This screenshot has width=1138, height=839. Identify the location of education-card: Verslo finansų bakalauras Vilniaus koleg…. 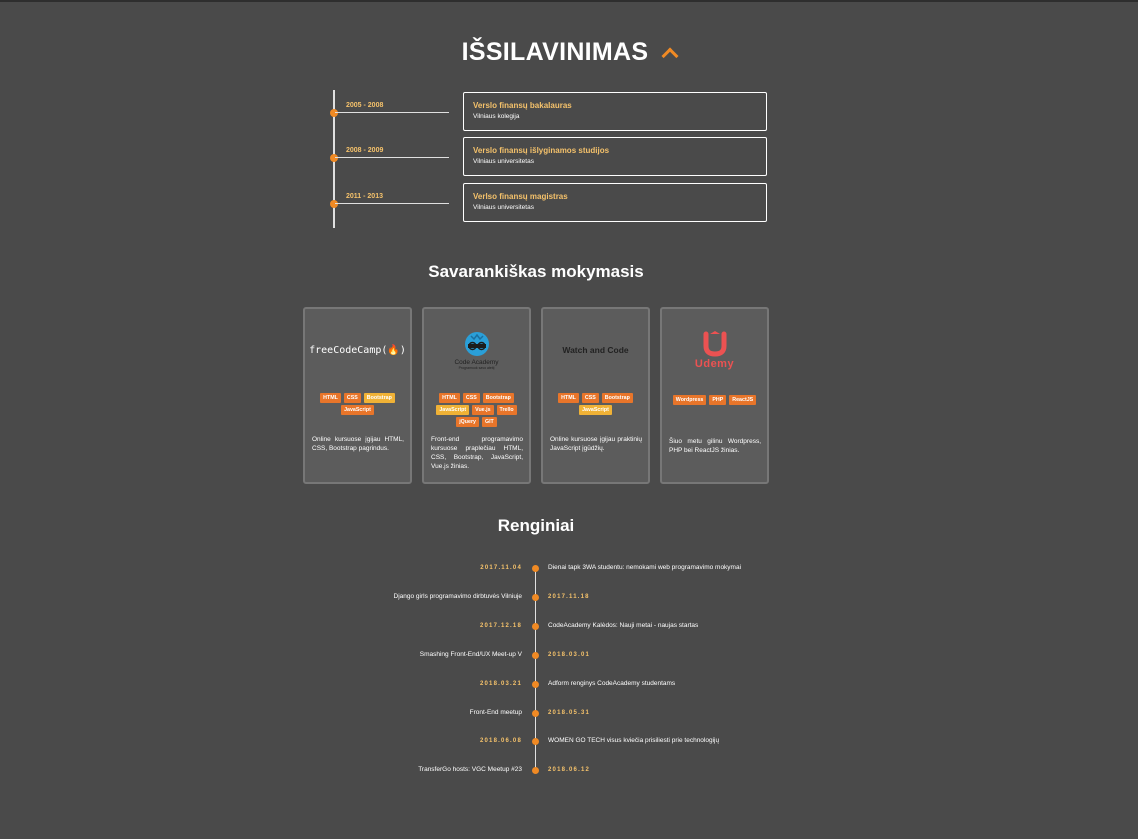
(615, 111).